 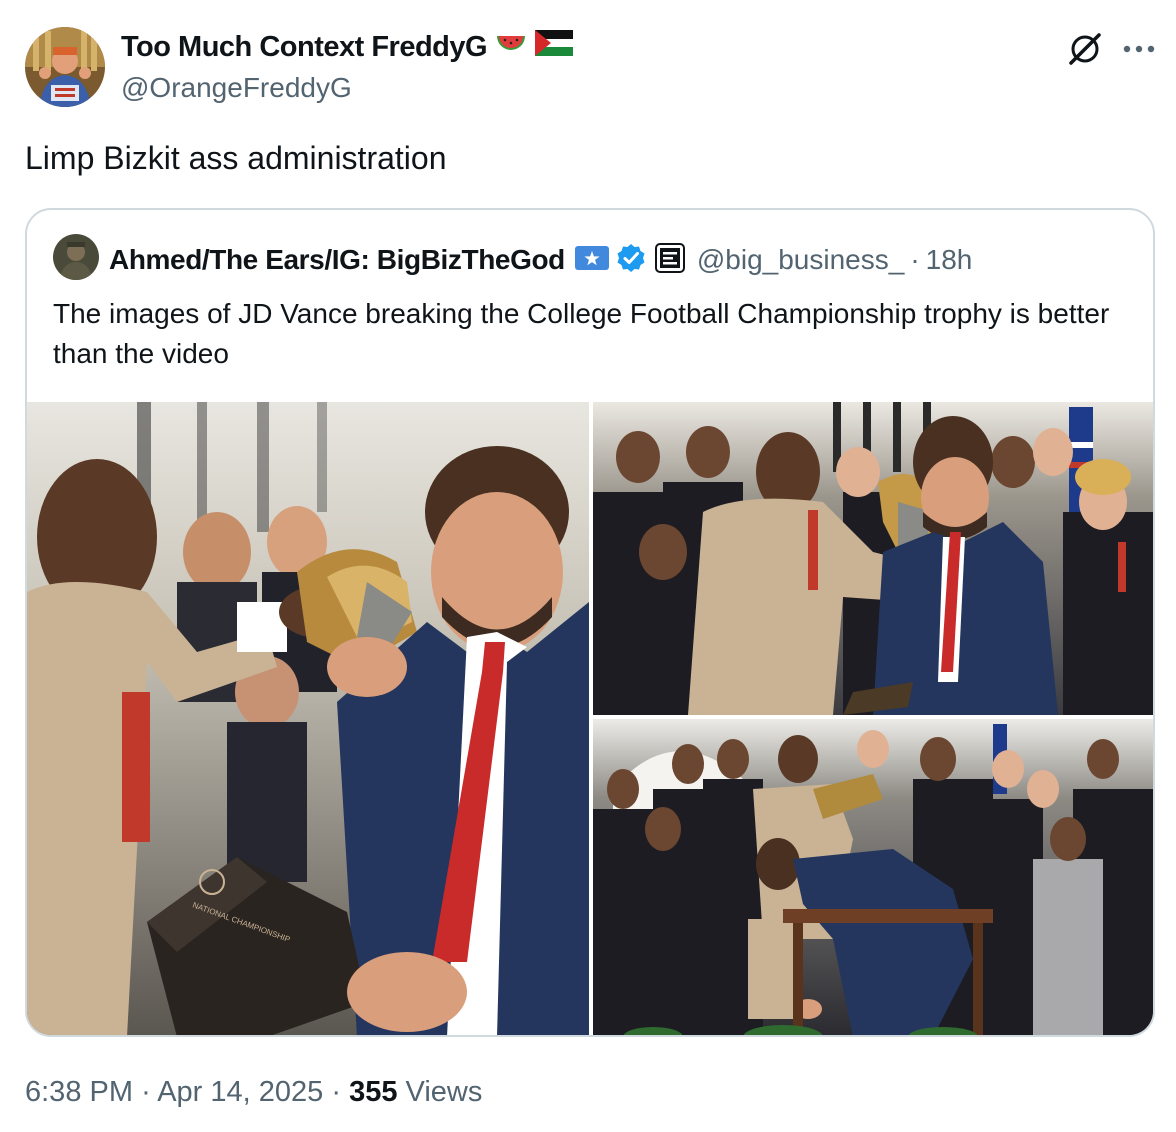 I want to click on more-icon, so click(x=1139, y=48).